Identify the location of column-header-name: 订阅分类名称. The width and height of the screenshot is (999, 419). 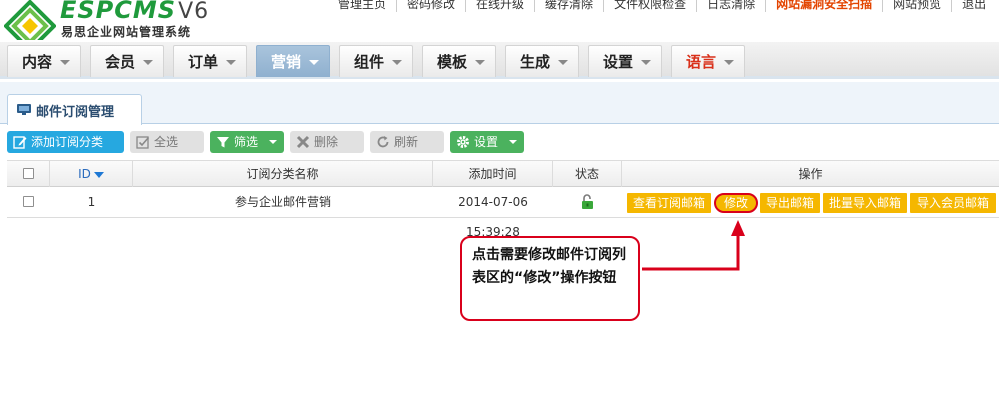
(283, 174).